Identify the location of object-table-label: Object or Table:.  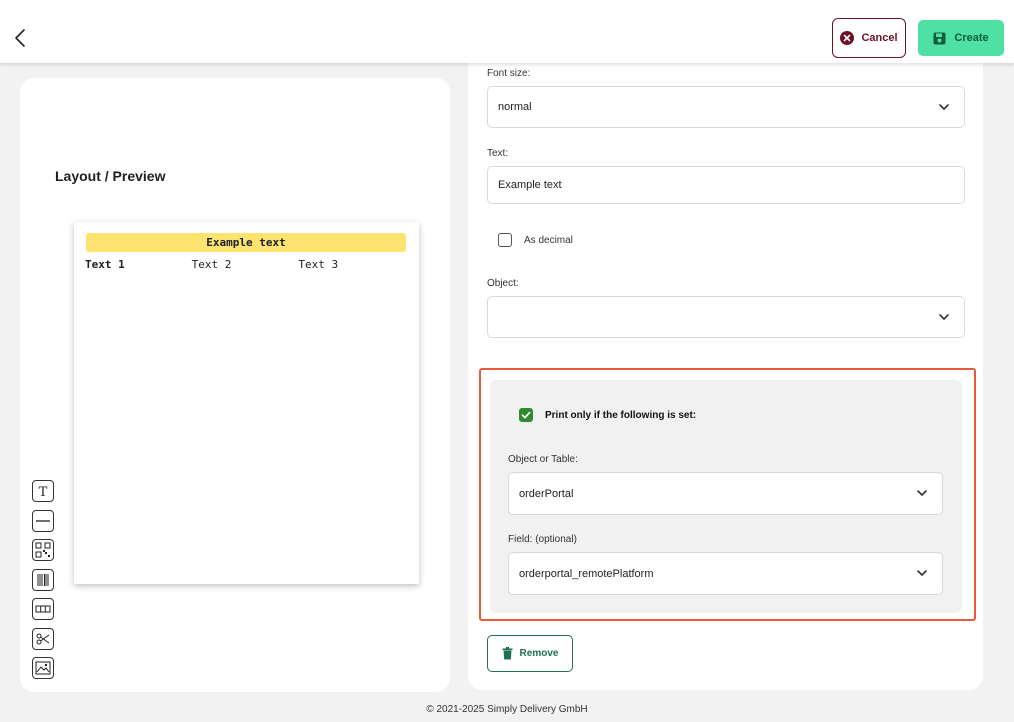
(543, 459).